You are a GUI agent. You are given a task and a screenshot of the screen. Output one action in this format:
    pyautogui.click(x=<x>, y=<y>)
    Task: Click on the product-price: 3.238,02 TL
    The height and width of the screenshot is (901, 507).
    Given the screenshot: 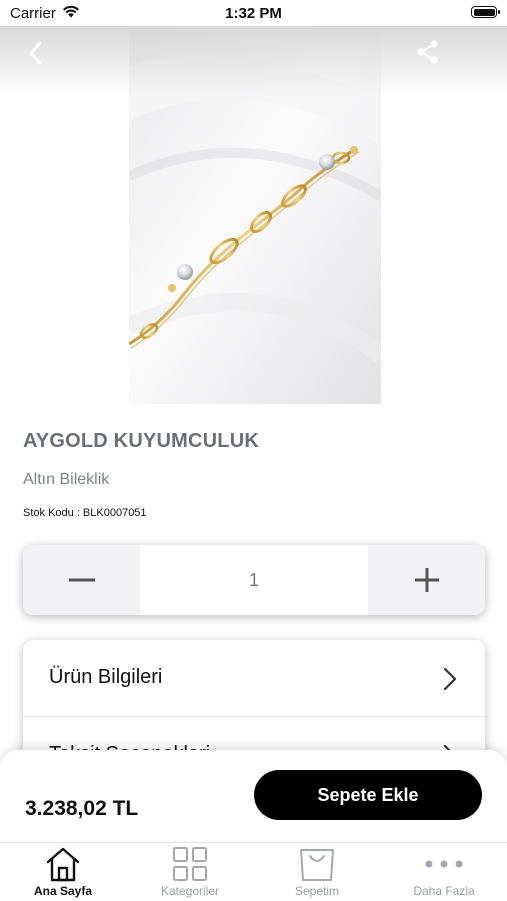 What is the action you would take?
    pyautogui.click(x=82, y=808)
    